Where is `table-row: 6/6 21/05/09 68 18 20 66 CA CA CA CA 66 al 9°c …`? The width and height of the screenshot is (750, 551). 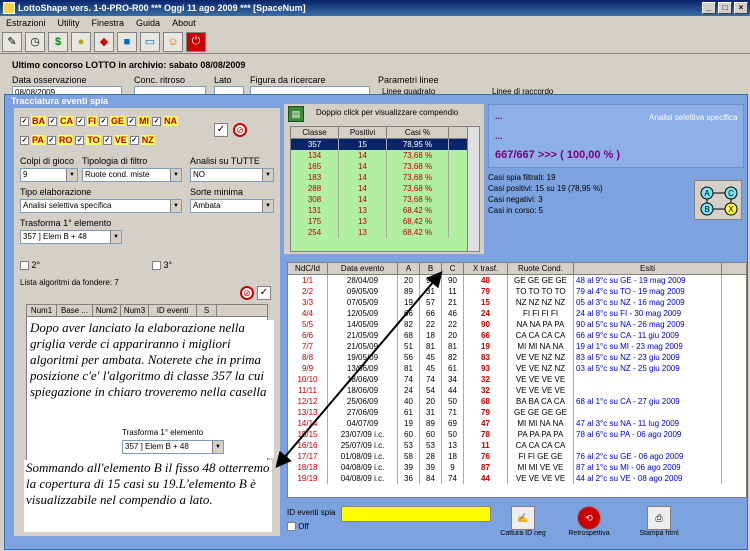
table-row: 6/6 21/05/09 68 18 20 66 CA CA CA CA 66 al 9°c … is located at coordinates (517, 335).